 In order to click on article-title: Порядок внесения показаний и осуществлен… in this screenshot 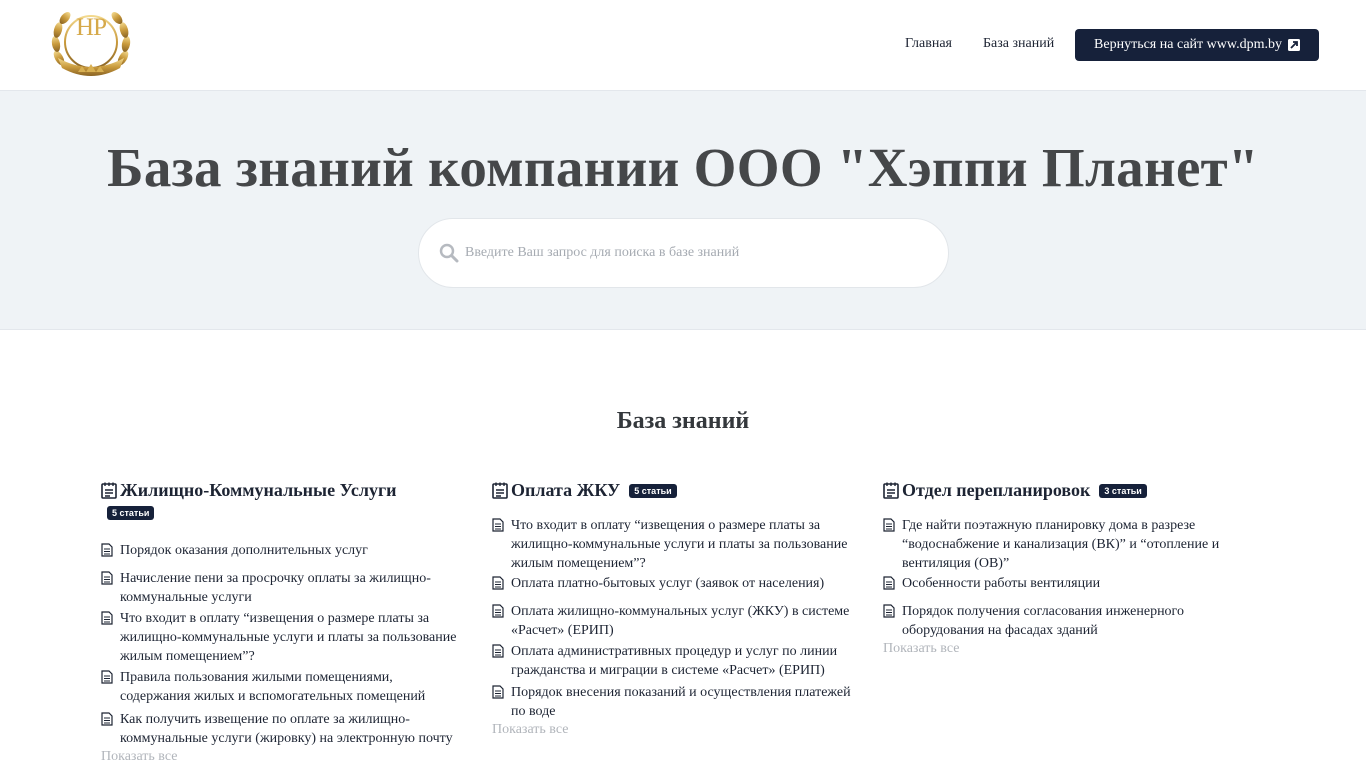, I will do `click(681, 702)`.